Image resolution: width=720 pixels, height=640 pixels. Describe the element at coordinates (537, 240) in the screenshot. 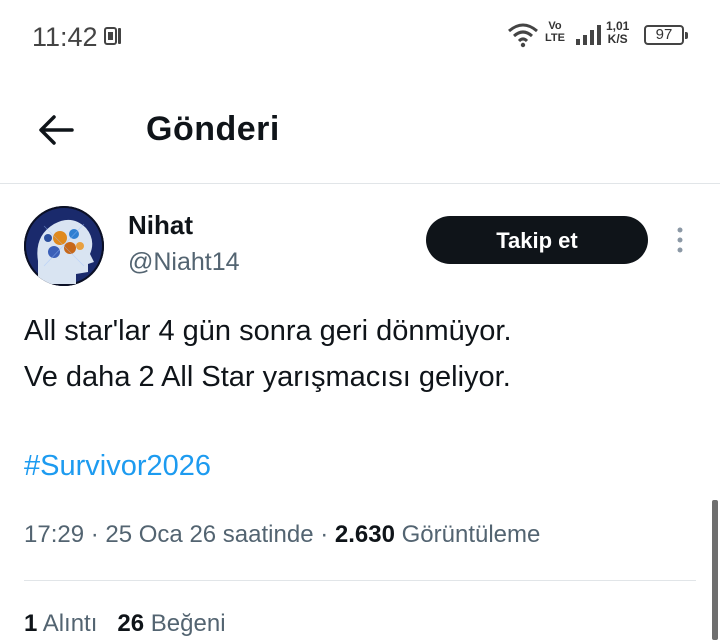

I see `follow-button: Takip et` at that location.